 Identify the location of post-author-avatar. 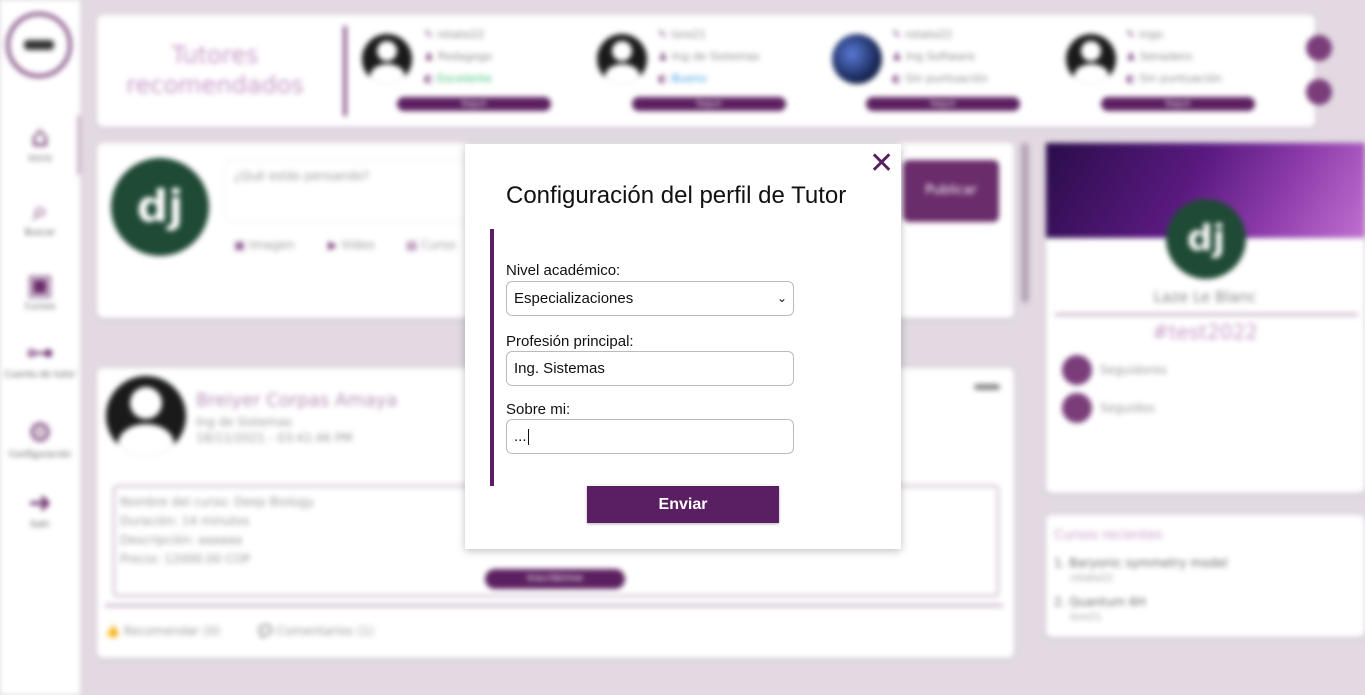
(146, 416).